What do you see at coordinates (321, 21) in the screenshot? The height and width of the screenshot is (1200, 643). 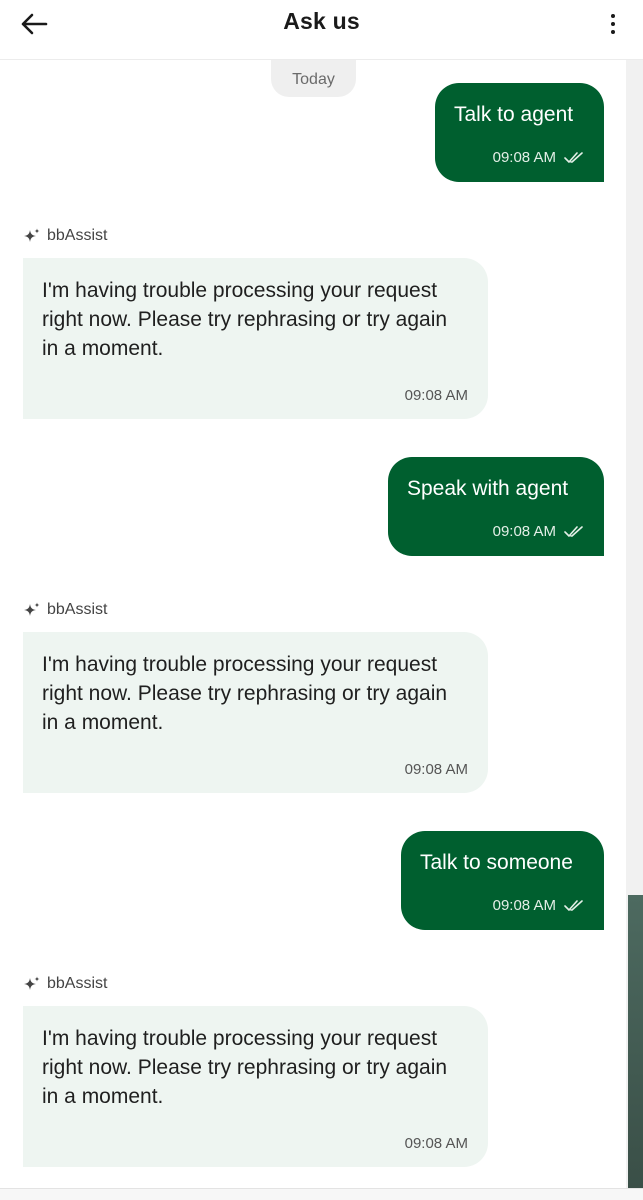 I see `page-title: Ask us` at bounding box center [321, 21].